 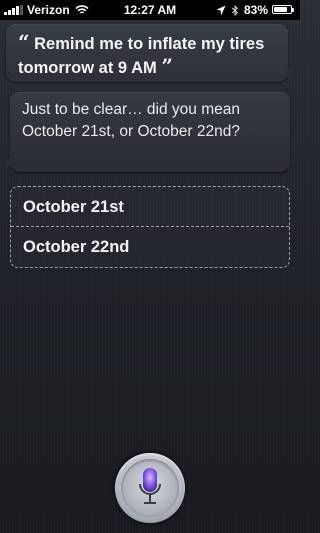 I want to click on siri-microphone-button, so click(x=150, y=488).